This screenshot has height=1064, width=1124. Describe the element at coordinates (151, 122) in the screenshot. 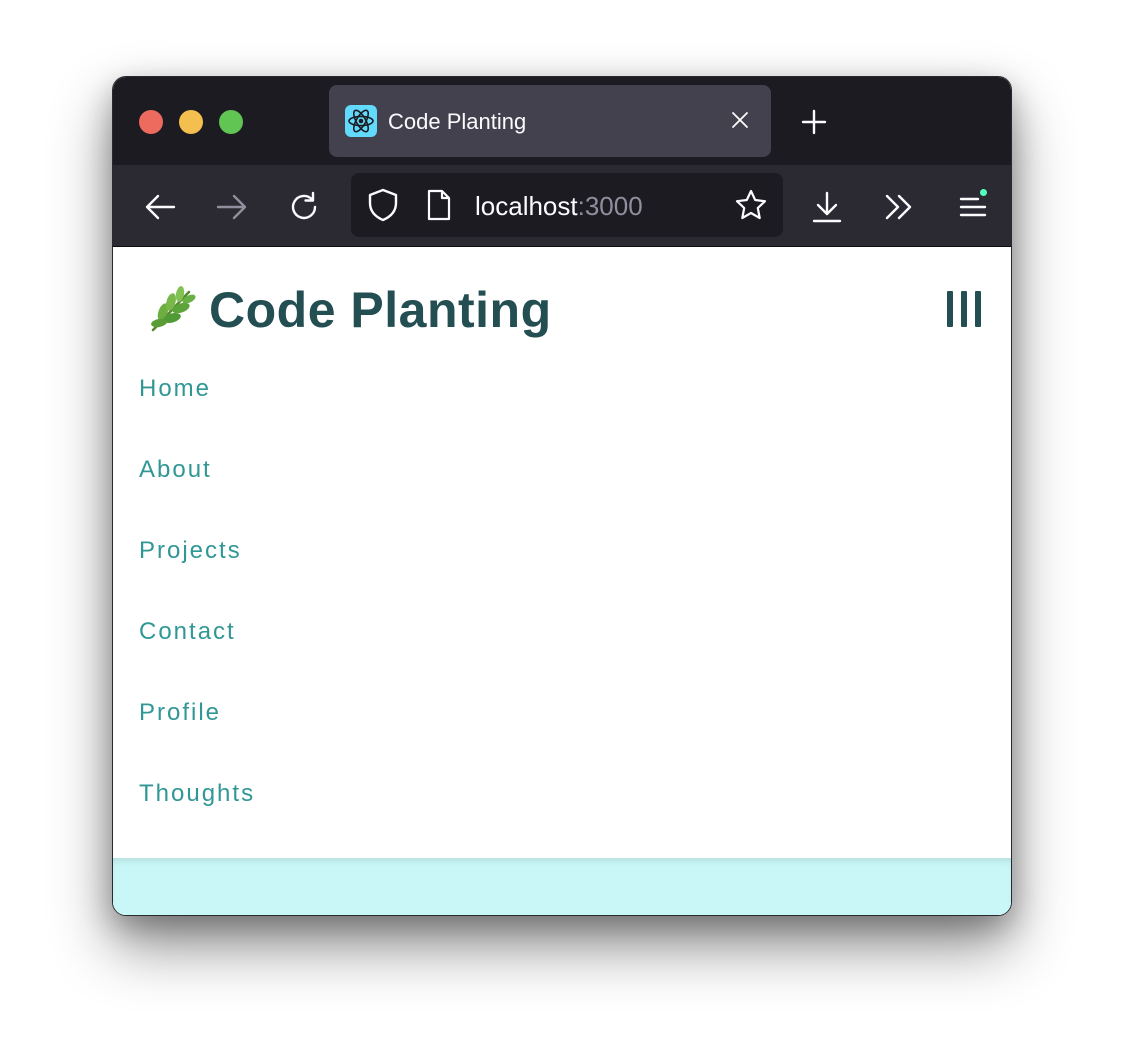

I see `window-close-button` at that location.